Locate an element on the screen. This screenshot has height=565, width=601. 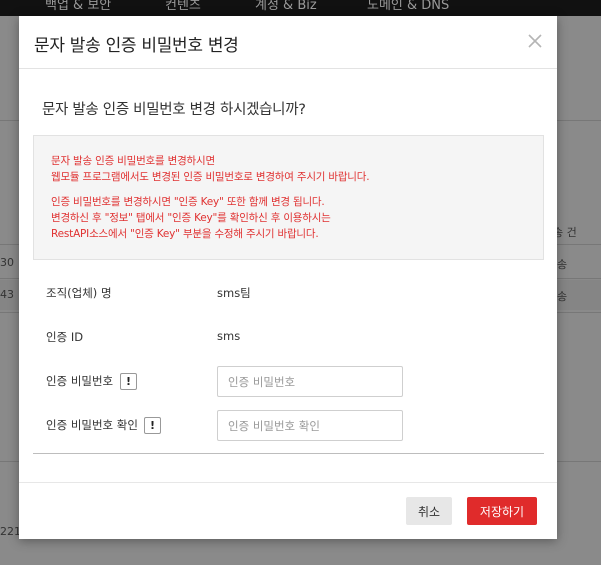
background-nav-bar: 백업 & 보안 컨텐츠 계정 & Biz 도메인 & DNS is located at coordinates (300, 8).